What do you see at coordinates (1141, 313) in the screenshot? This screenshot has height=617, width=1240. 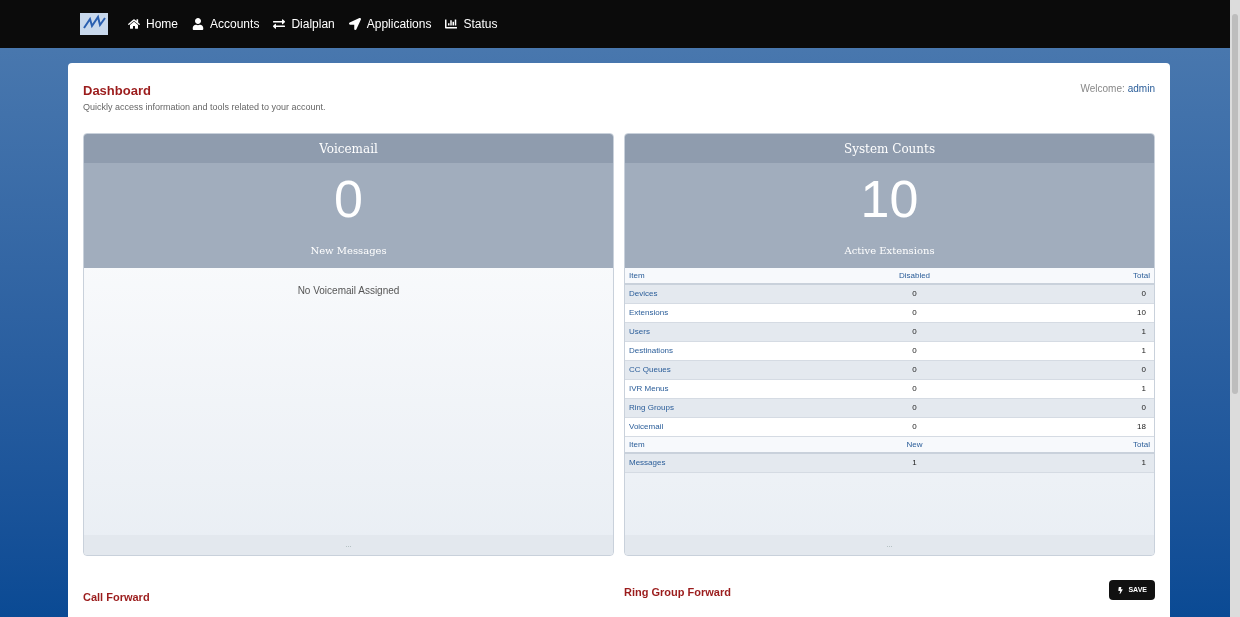 I see `table-cell-text: 10` at bounding box center [1141, 313].